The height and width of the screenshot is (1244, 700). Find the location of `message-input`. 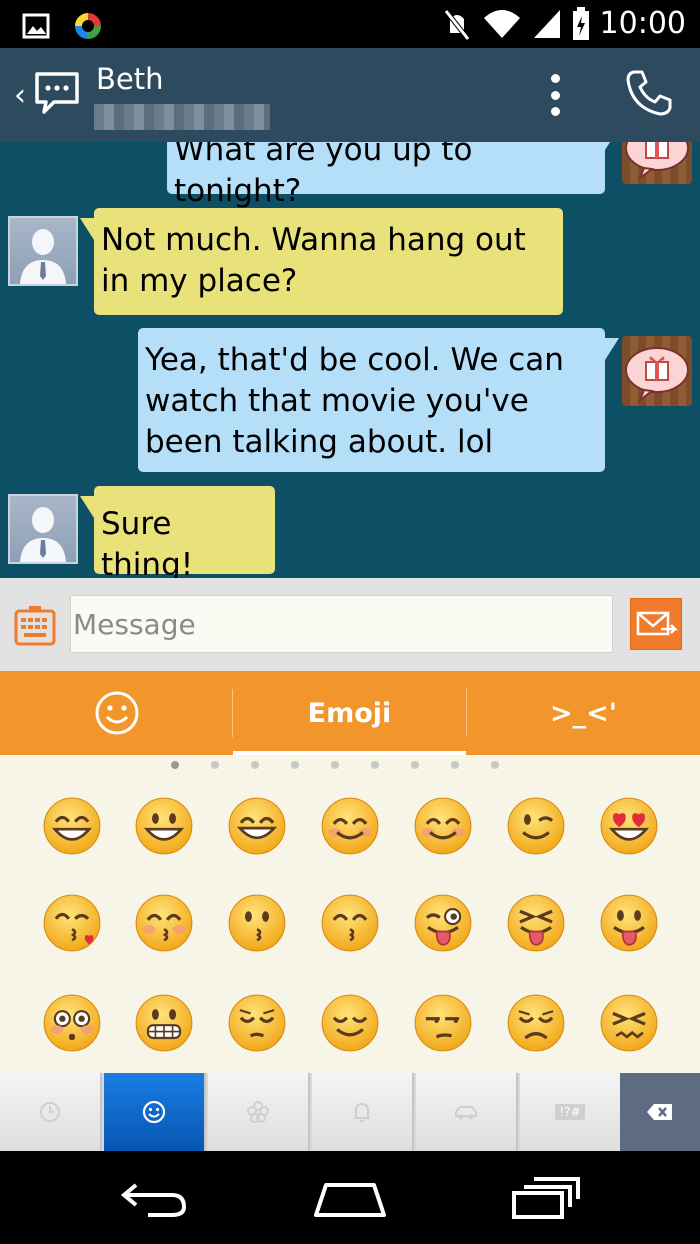

message-input is located at coordinates (341, 624).